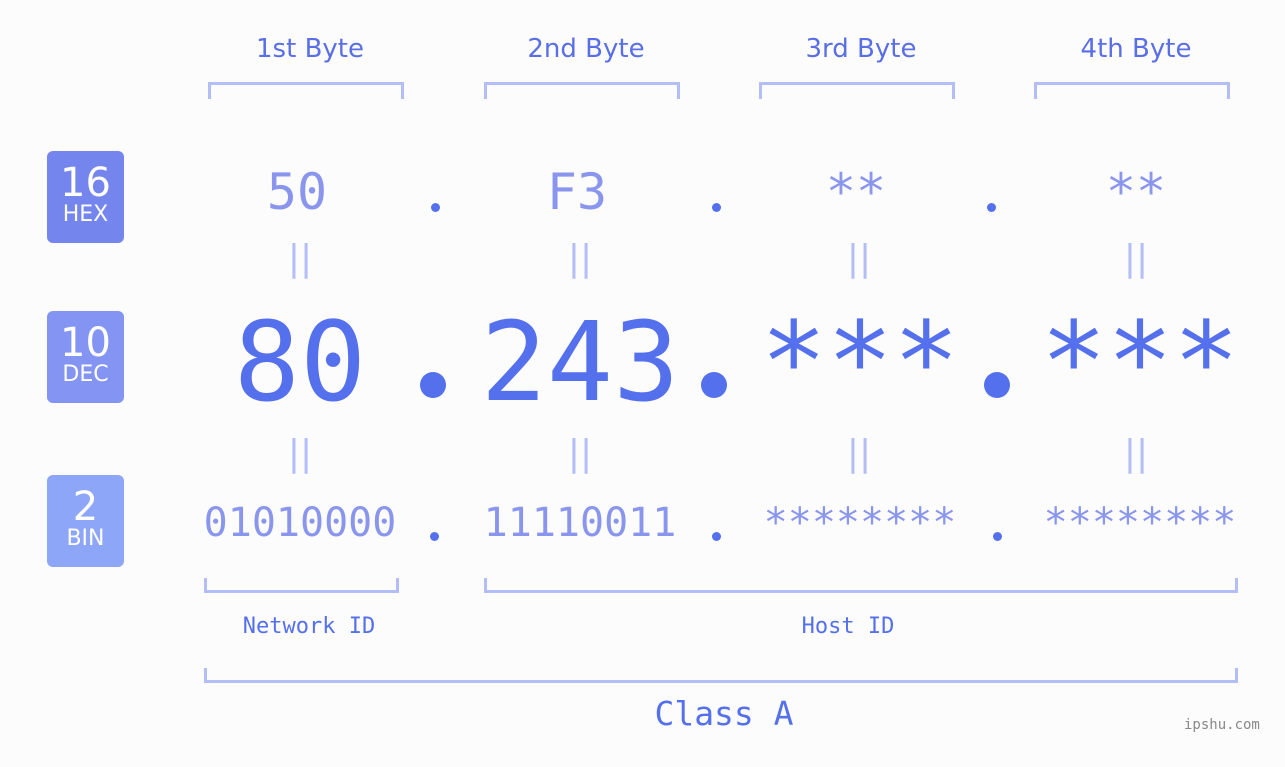 The height and width of the screenshot is (767, 1285). What do you see at coordinates (1222, 725) in the screenshot?
I see `watermark: ipshu.com` at bounding box center [1222, 725].